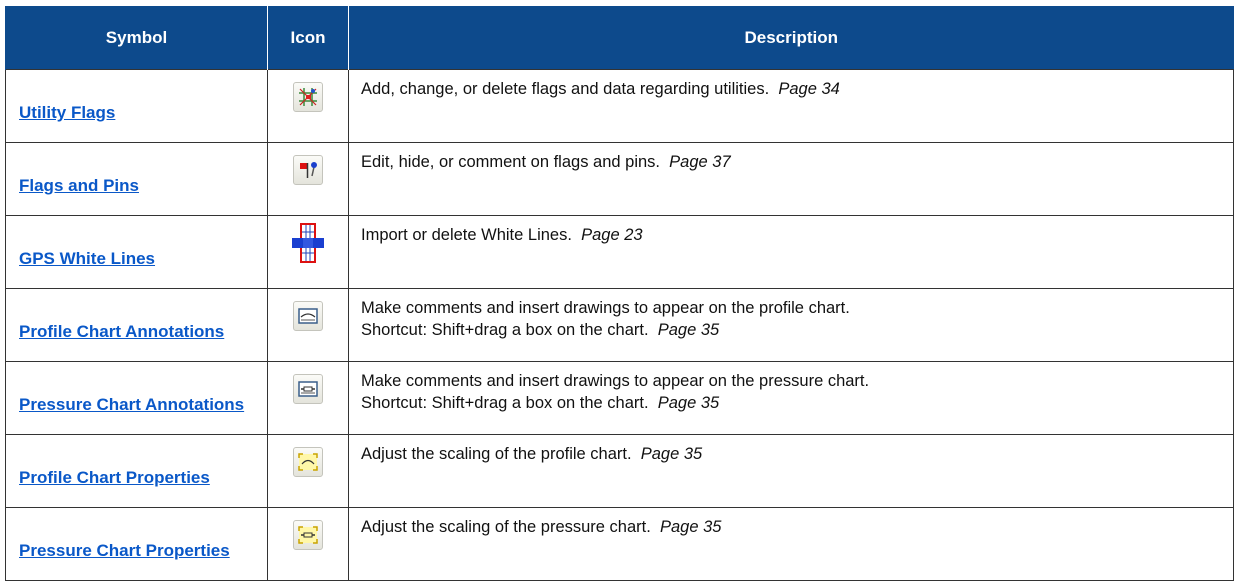 This screenshot has width=1243, height=581. I want to click on table-header-row: Symbol Icon Description, so click(619, 38).